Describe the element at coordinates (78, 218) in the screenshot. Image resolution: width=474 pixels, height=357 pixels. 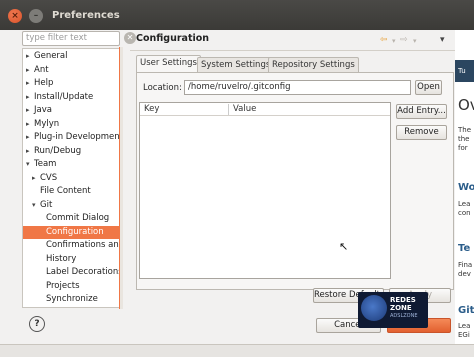
I see `tree-item-label: Commit Dialog` at that location.